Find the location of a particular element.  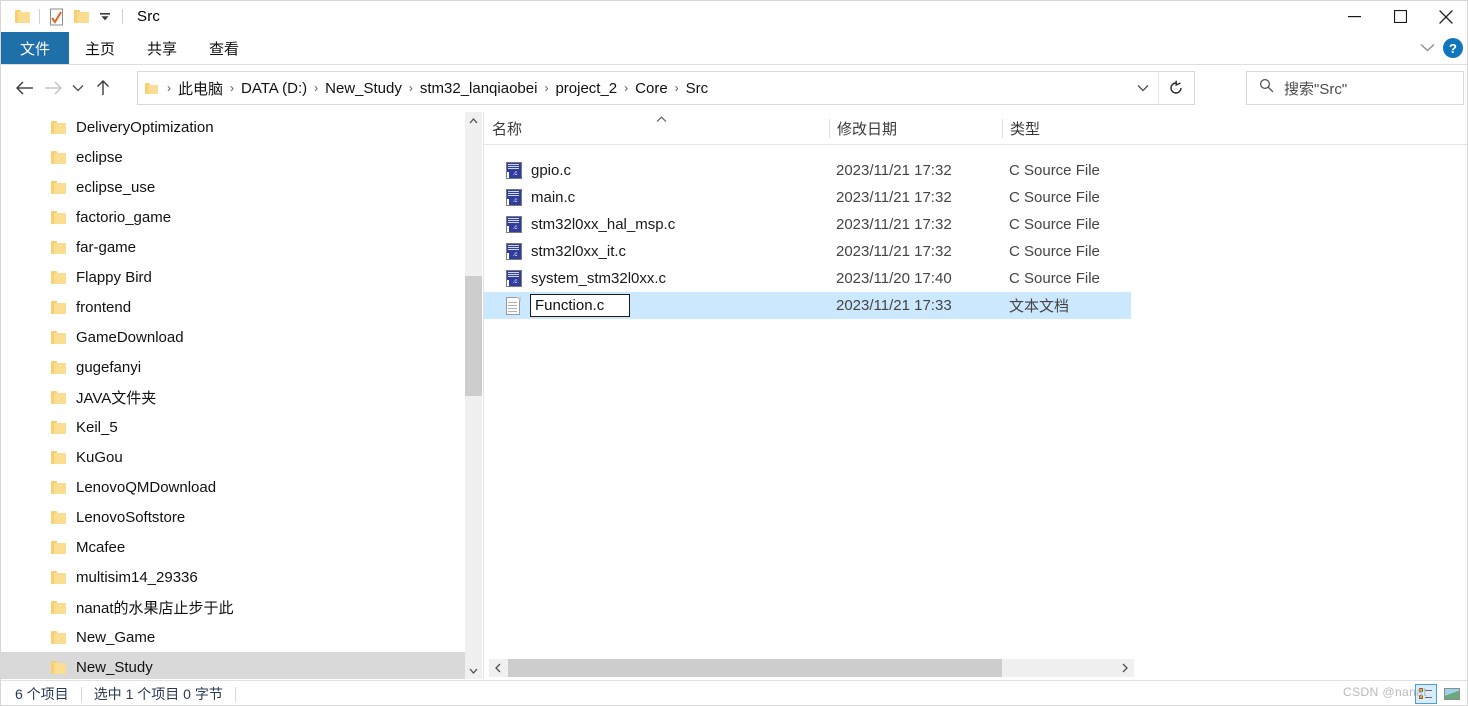

search-box: 搜索"Src" is located at coordinates (1355, 88).